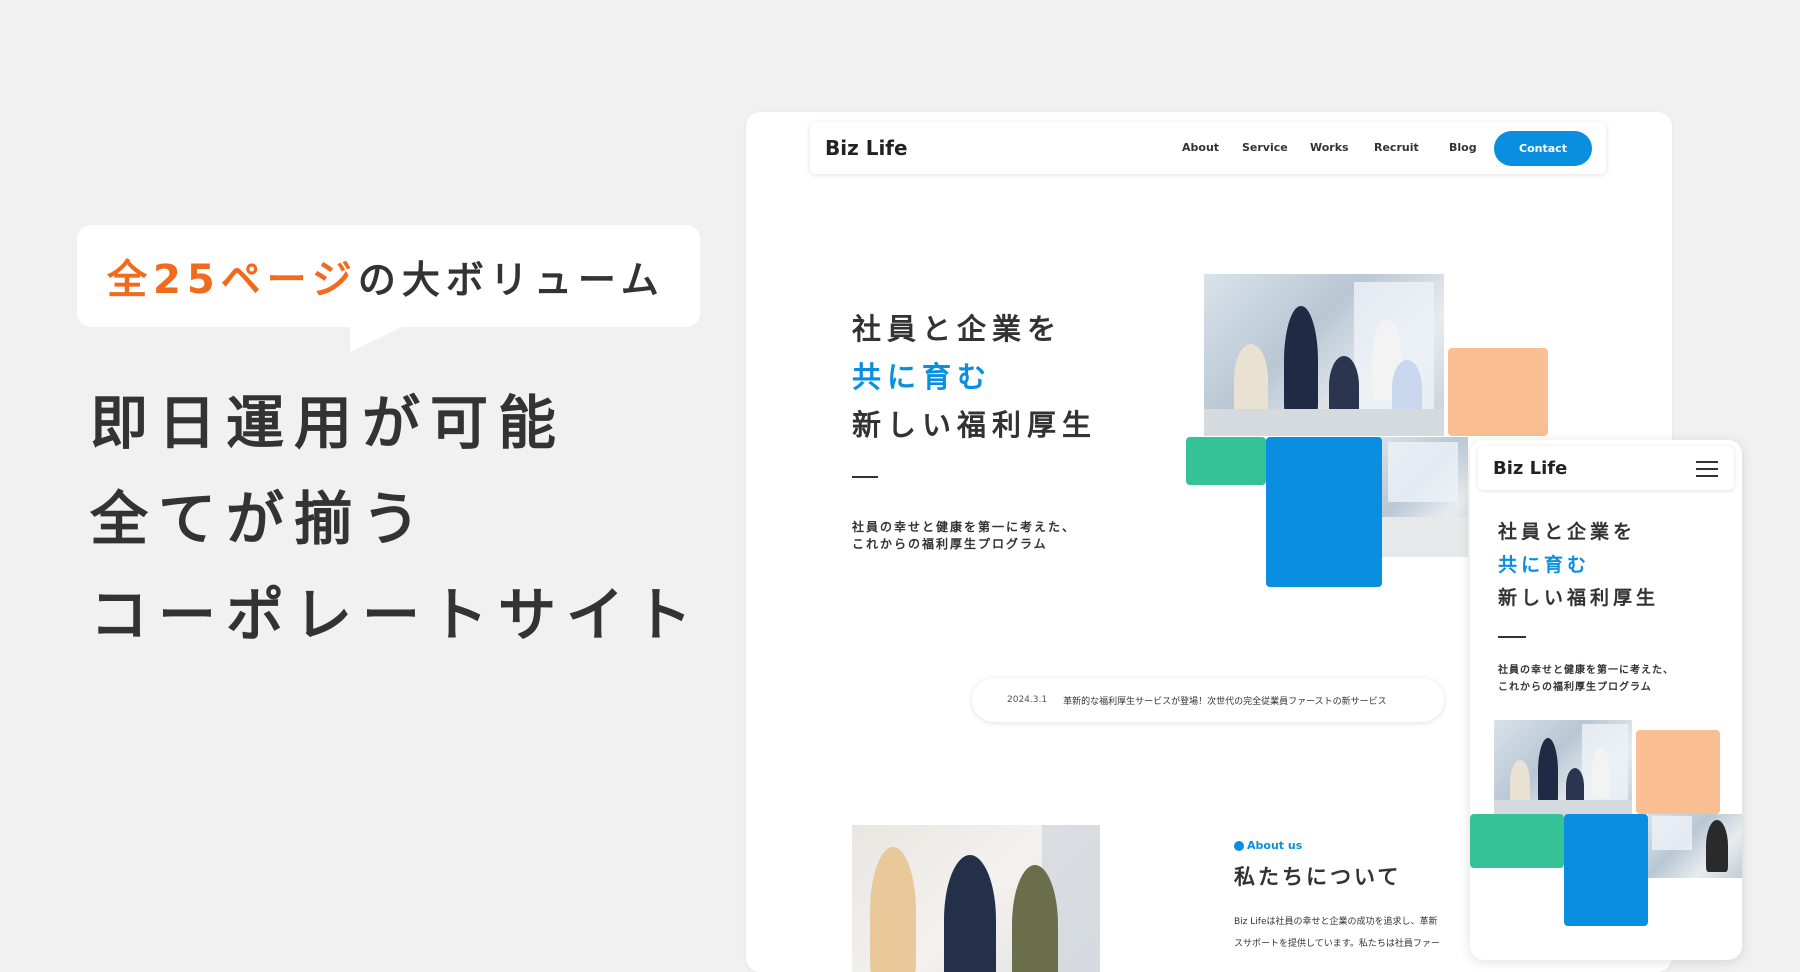  I want to click on about-tag: About us, so click(1268, 845).